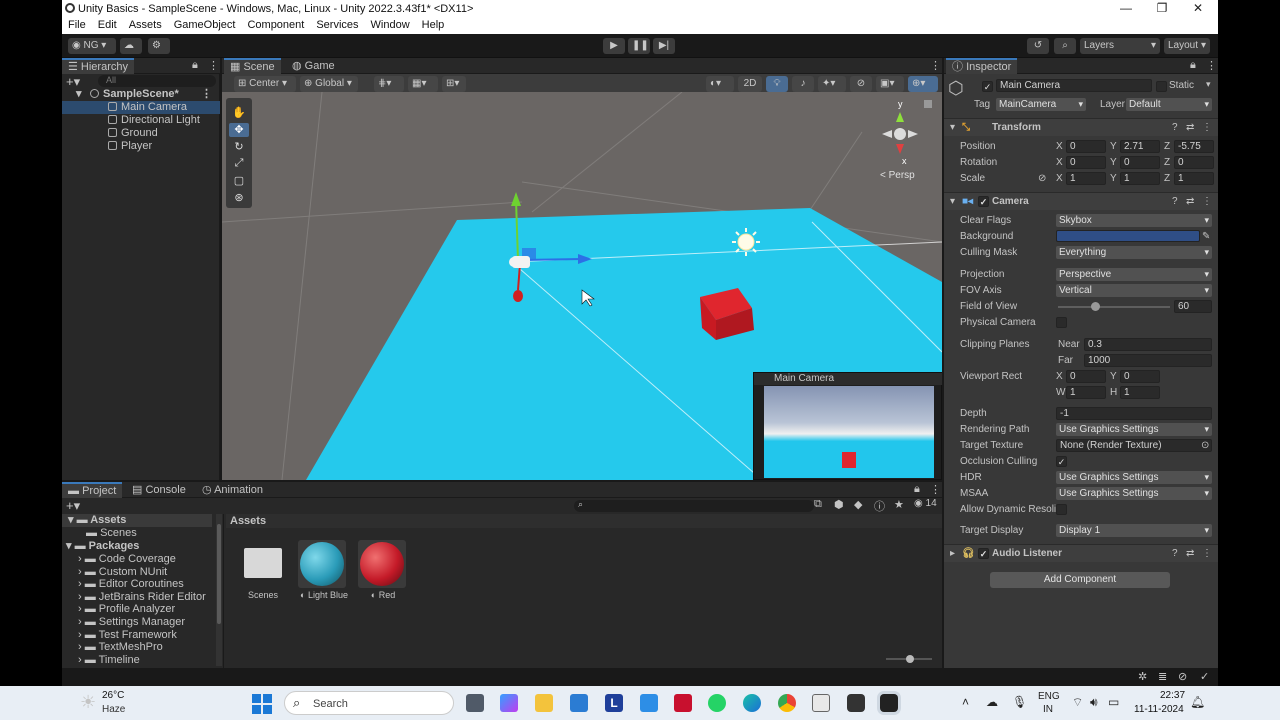  Describe the element at coordinates (1148, 360) in the screenshot. I see `far-field: 1000` at that location.